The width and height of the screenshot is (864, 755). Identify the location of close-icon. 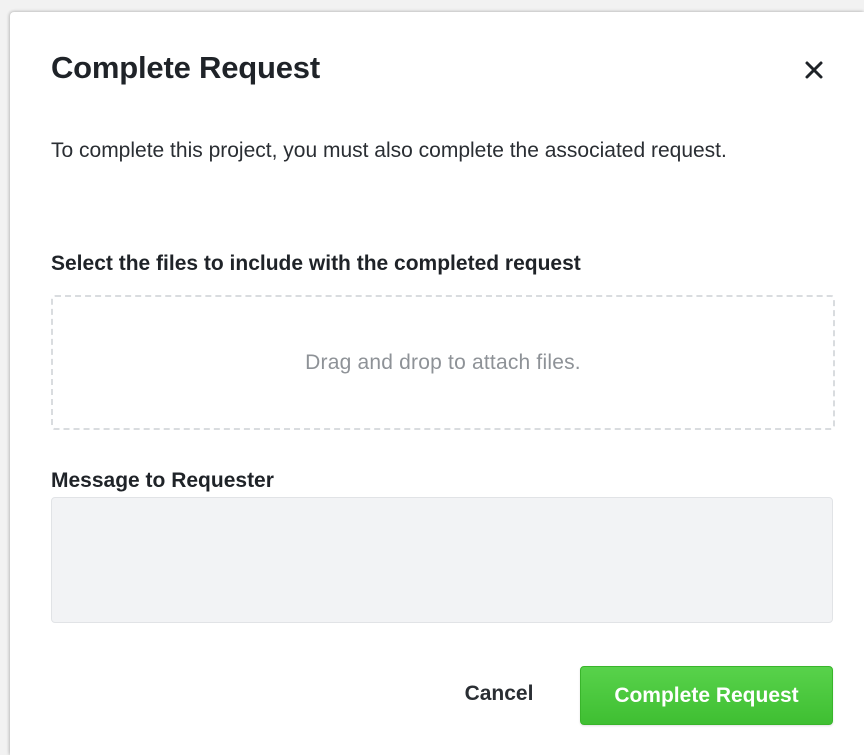
(814, 70).